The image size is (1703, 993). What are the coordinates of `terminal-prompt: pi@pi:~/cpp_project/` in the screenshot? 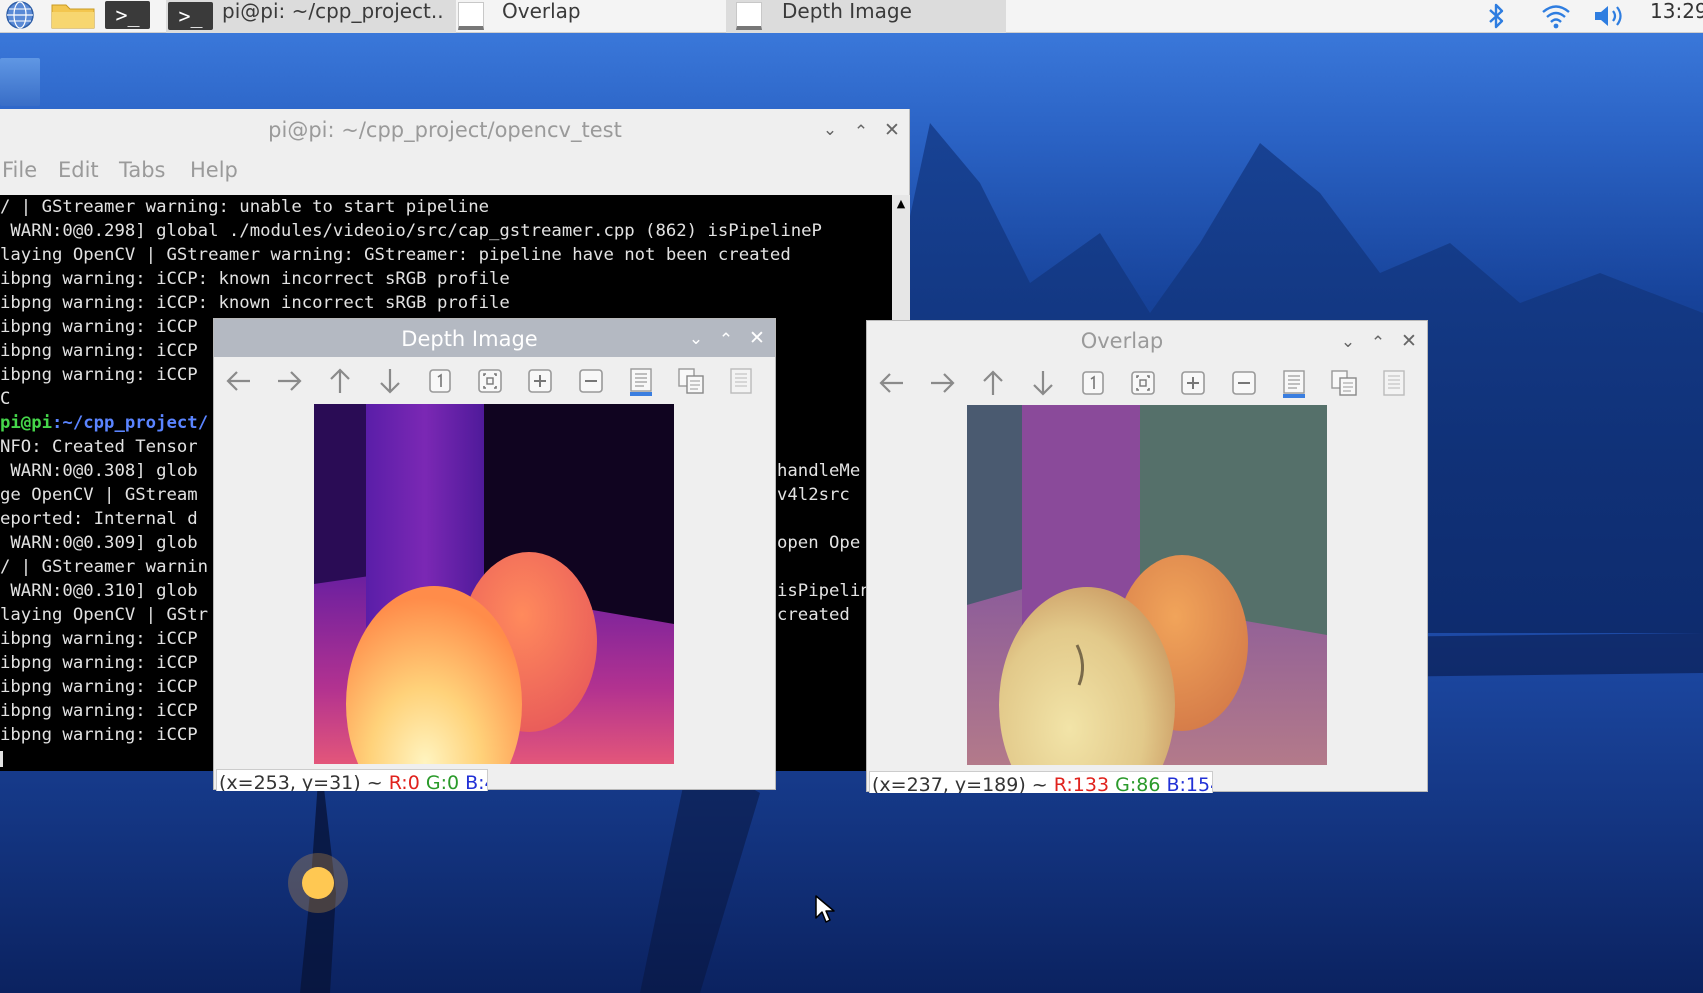 It's located at (104, 423).